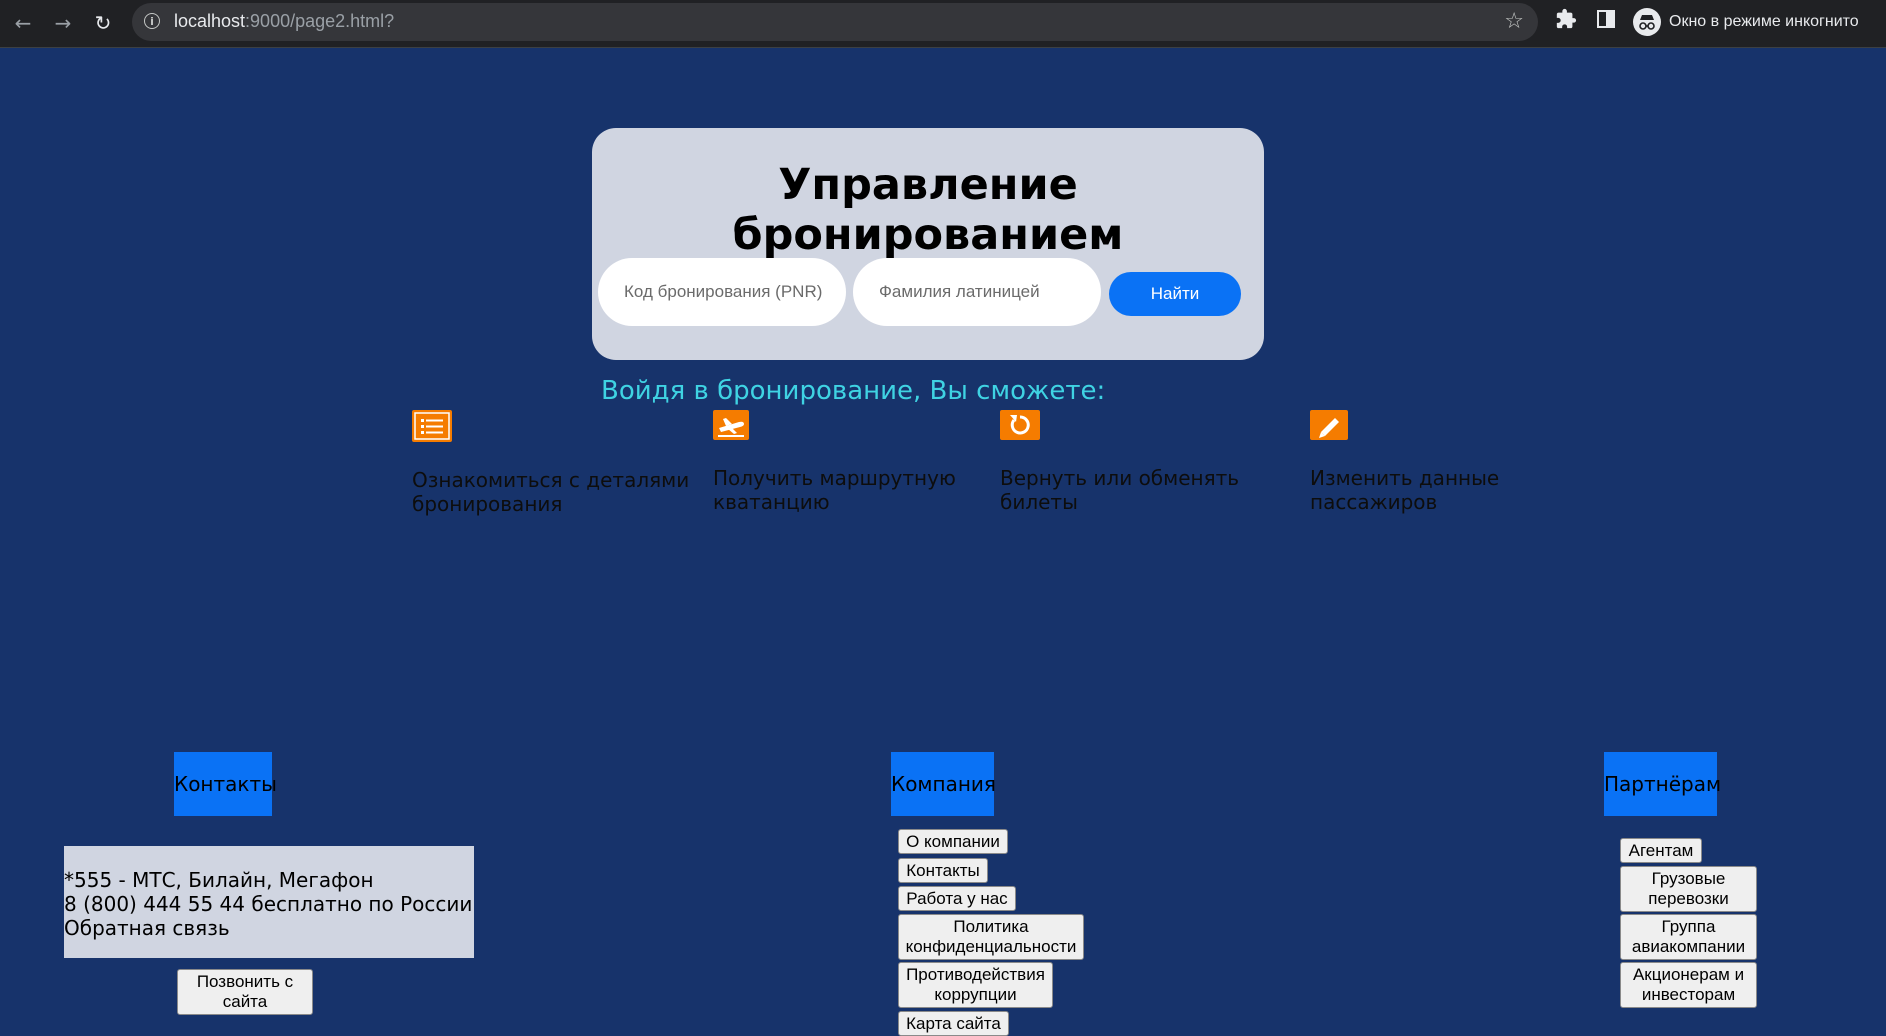 The width and height of the screenshot is (1886, 1036). I want to click on booking-search-card: Управление бронированием Найти, so click(928, 244).